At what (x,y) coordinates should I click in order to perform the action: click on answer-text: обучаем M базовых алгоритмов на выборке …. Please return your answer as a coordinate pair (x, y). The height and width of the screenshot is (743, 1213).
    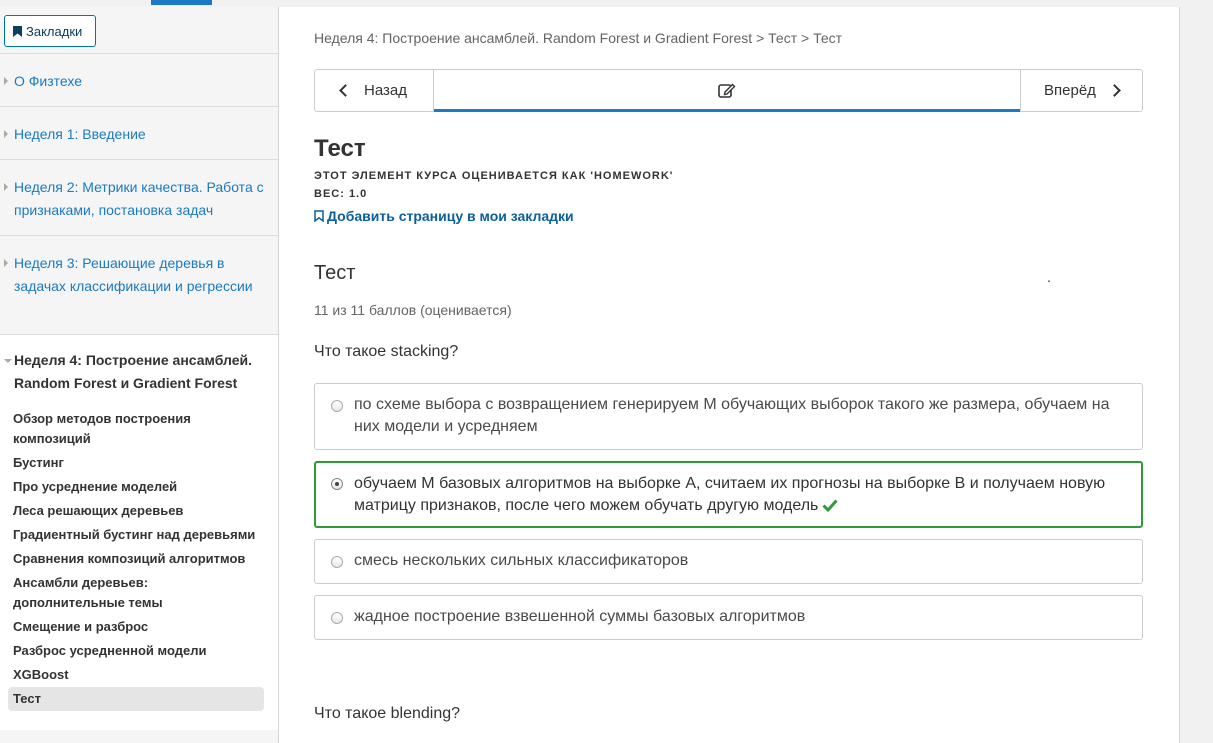
    Looking at the image, I should click on (730, 494).